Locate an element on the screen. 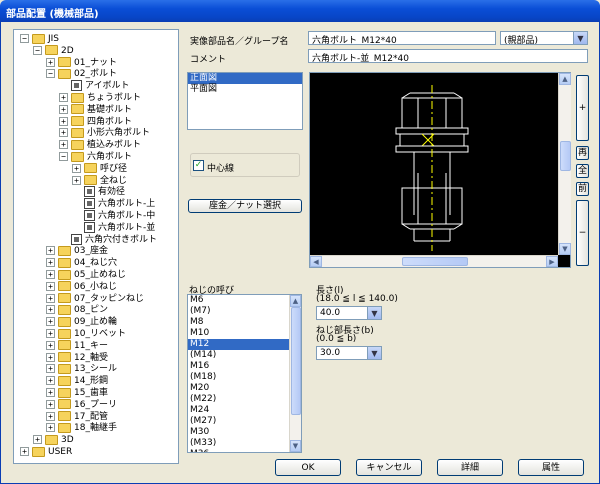 The width and height of the screenshot is (600, 484). view-list: 正面図 平面図 is located at coordinates (245, 101).